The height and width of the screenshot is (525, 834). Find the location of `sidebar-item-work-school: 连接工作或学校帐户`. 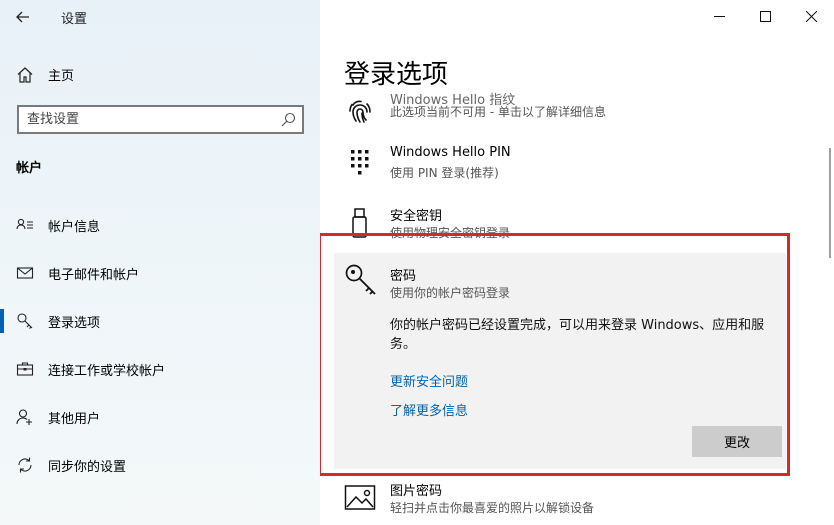

sidebar-item-work-school: 连接工作或学校帐户 is located at coordinates (160, 369).